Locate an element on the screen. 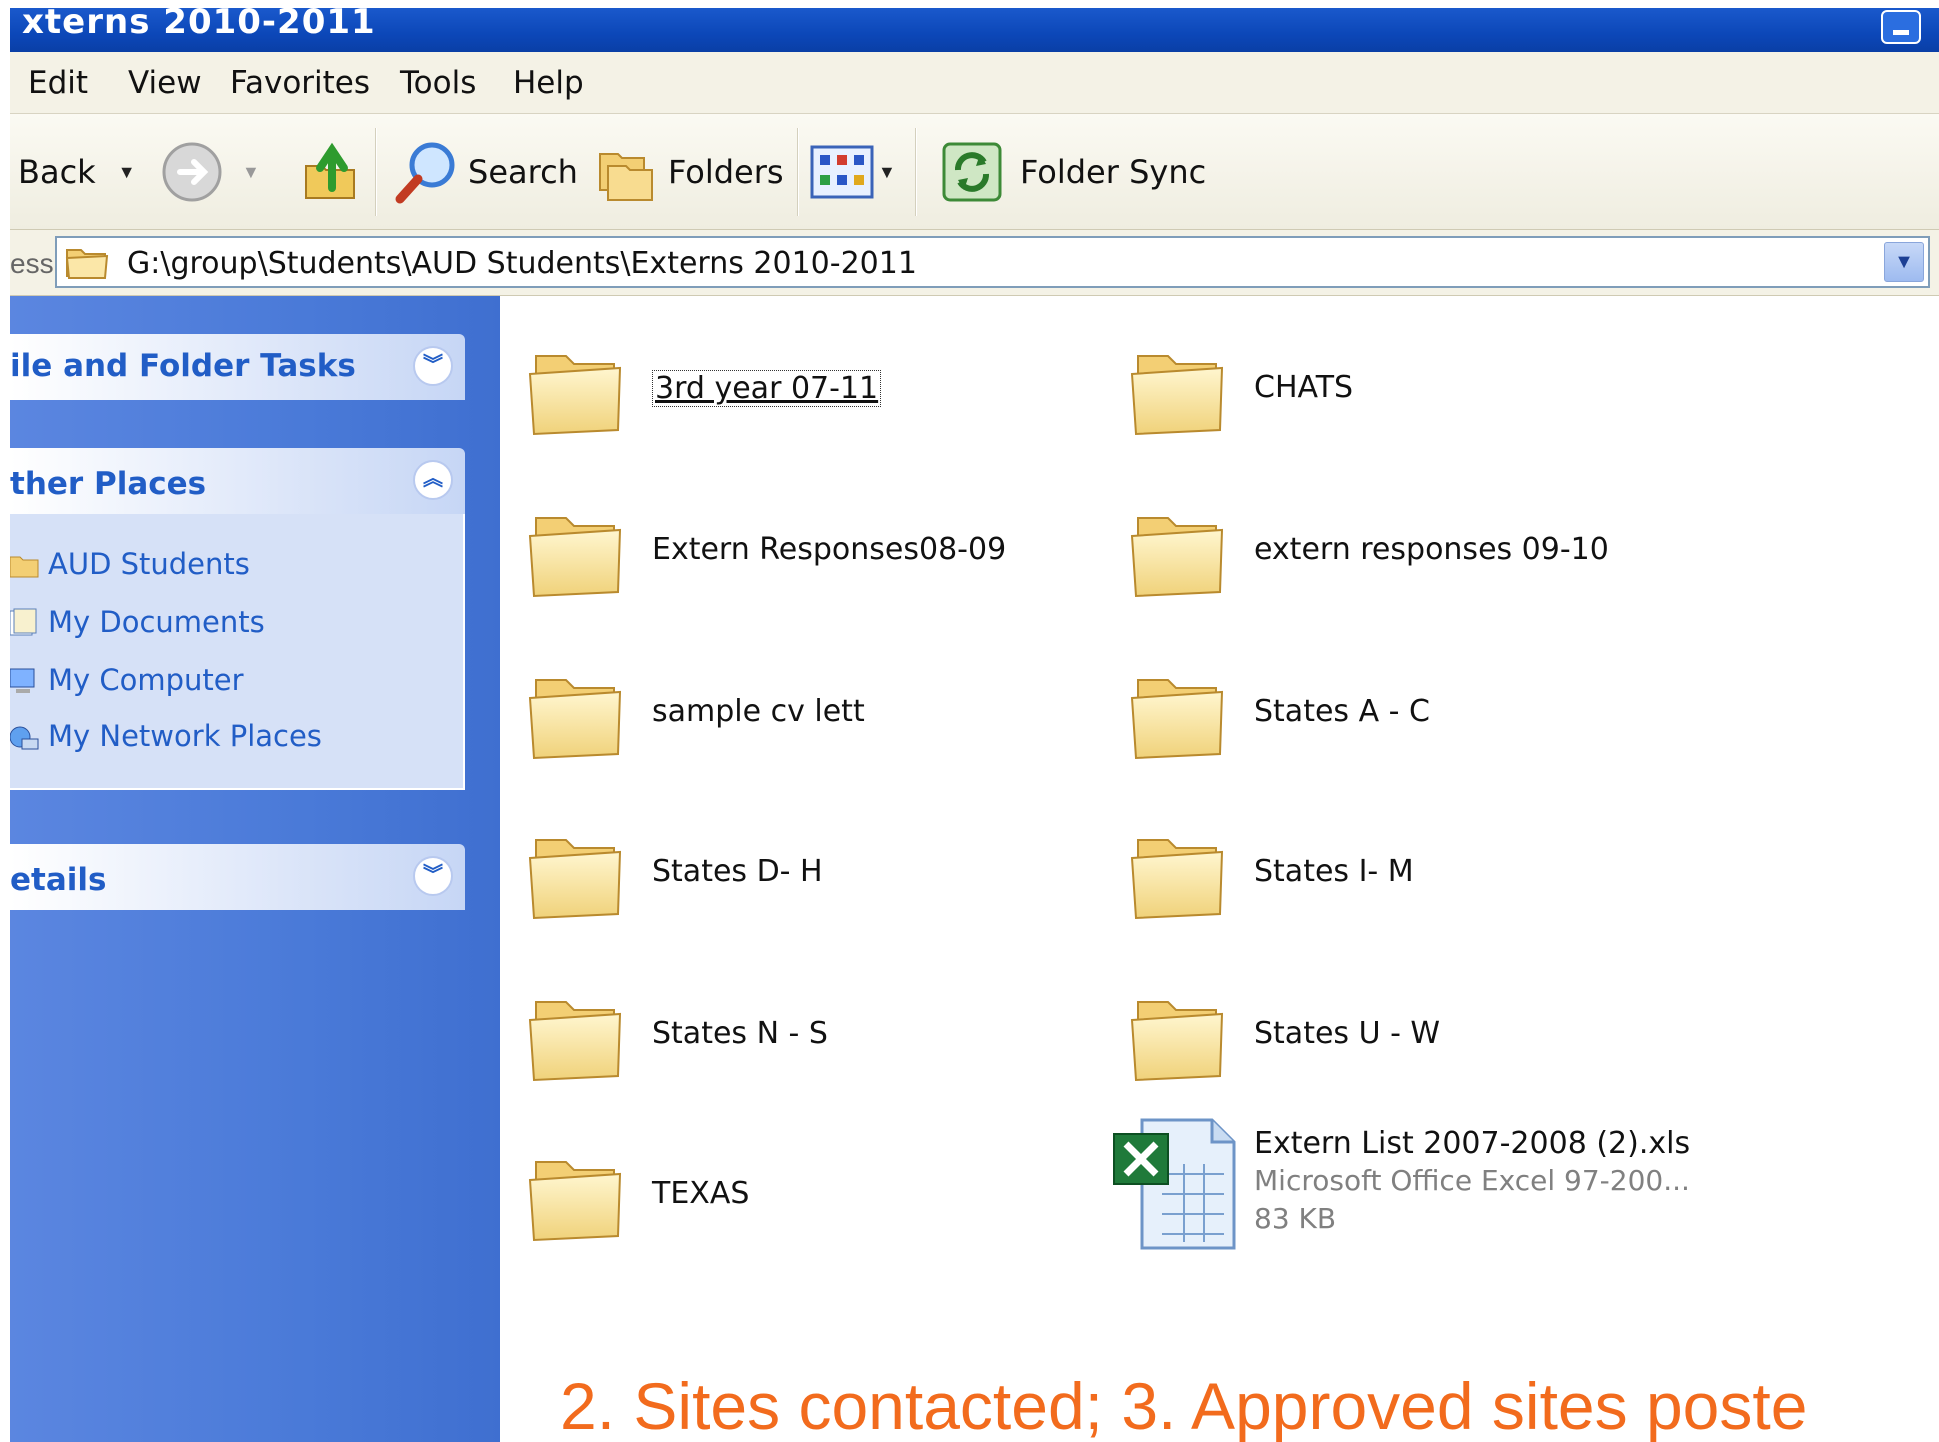 Image resolution: width=1939 pixels, height=1442 pixels. collapse-chevron-icon: ︽ is located at coordinates (433, 480).